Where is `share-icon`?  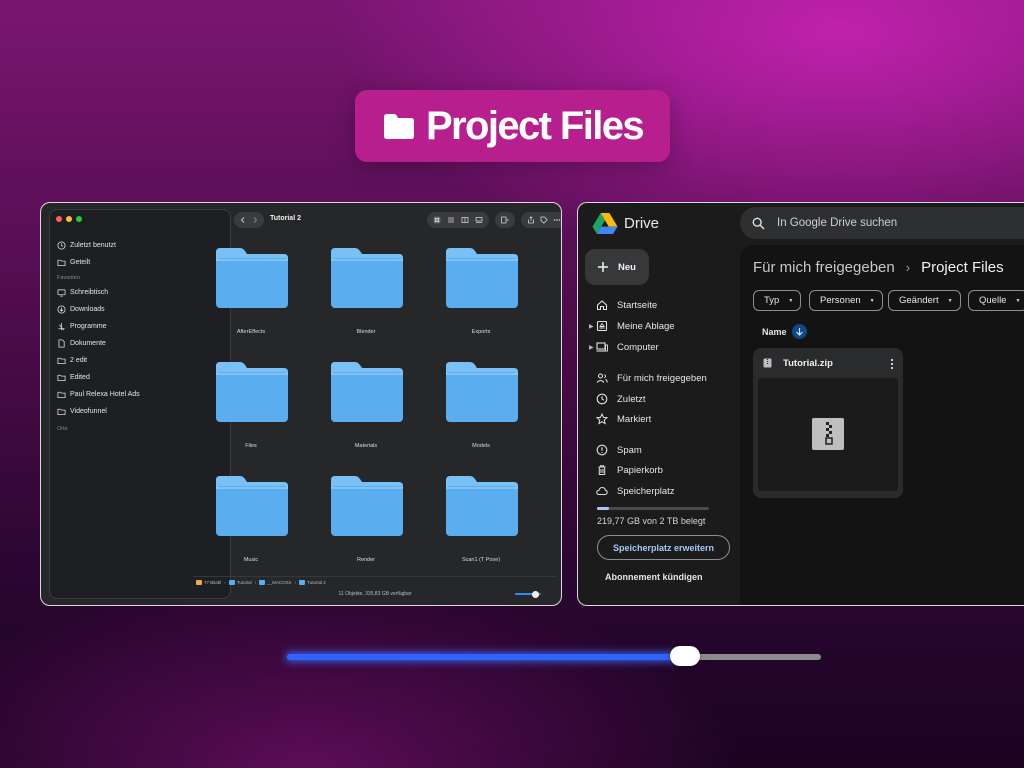 share-icon is located at coordinates (531, 220).